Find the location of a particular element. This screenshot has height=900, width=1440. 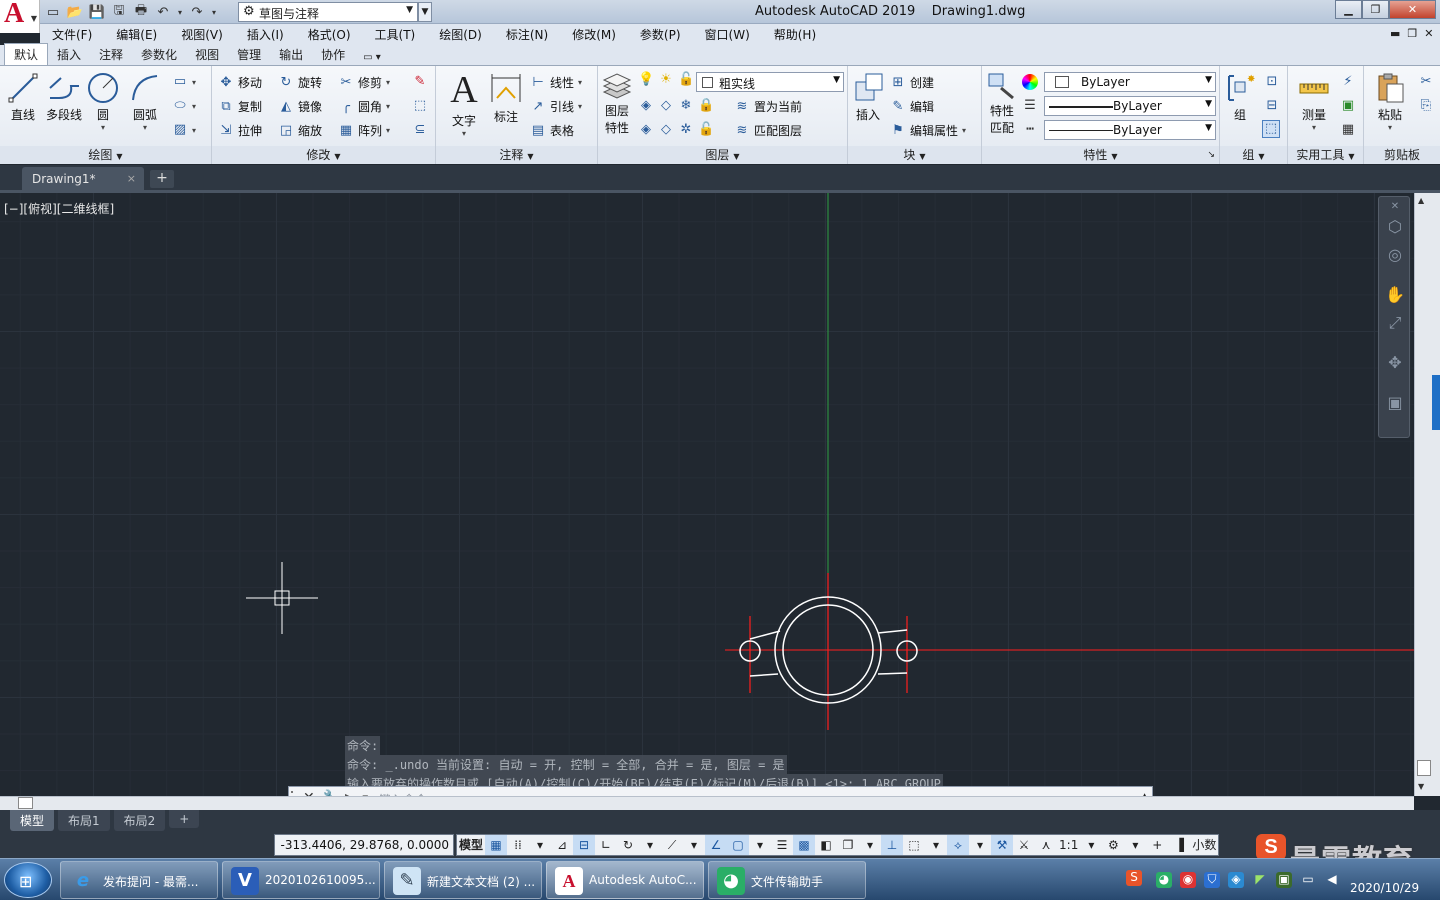

lineweight-dropdown: ByLayer ▼ is located at coordinates (1130, 130).